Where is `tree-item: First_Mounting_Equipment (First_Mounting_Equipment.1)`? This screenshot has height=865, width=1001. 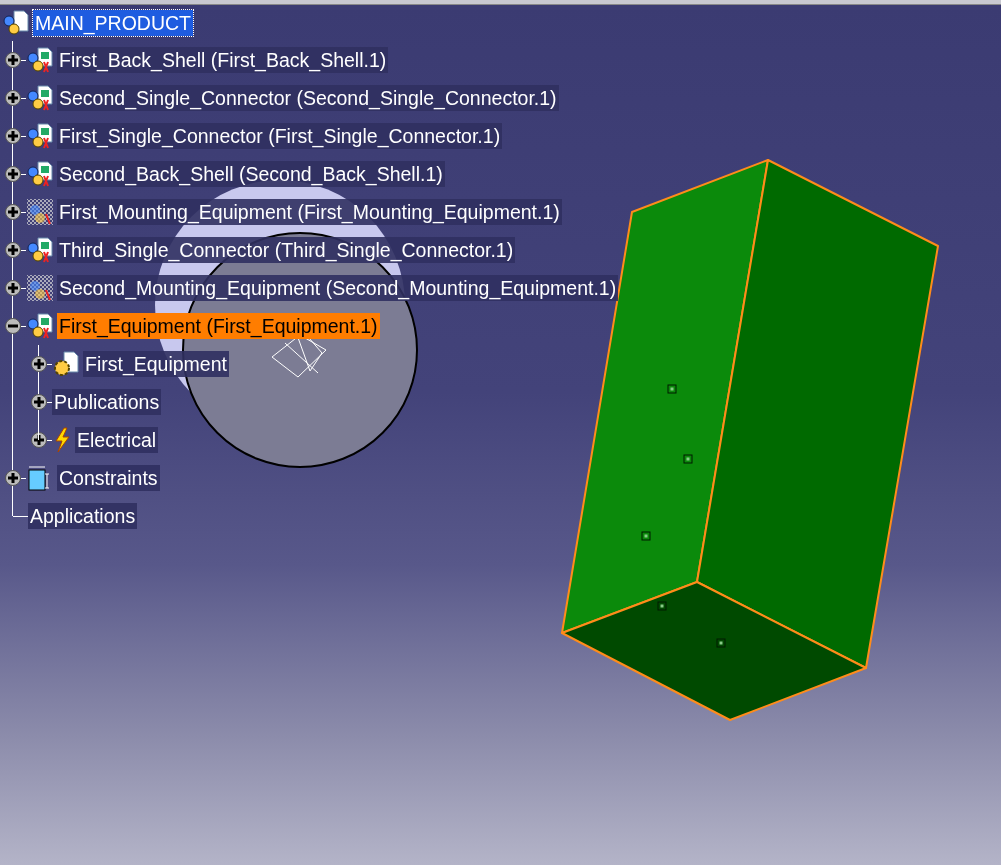
tree-item: First_Mounting_Equipment (First_Mounting_Equipment.1) is located at coordinates (309, 212).